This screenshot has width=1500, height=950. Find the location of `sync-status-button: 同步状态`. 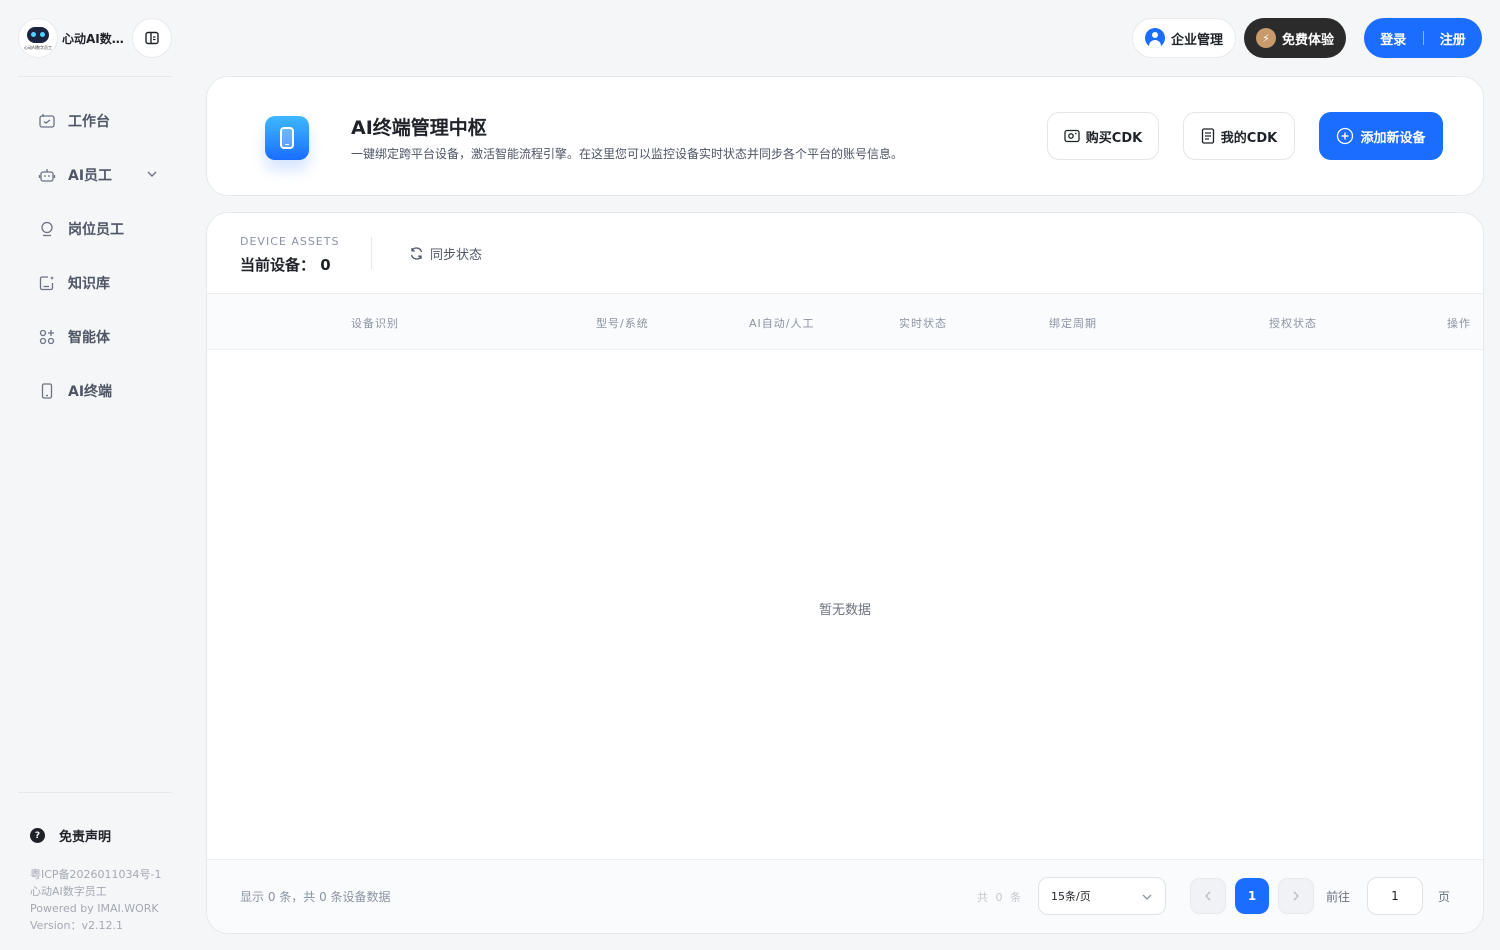

sync-status-button: 同步状态 is located at coordinates (445, 253).